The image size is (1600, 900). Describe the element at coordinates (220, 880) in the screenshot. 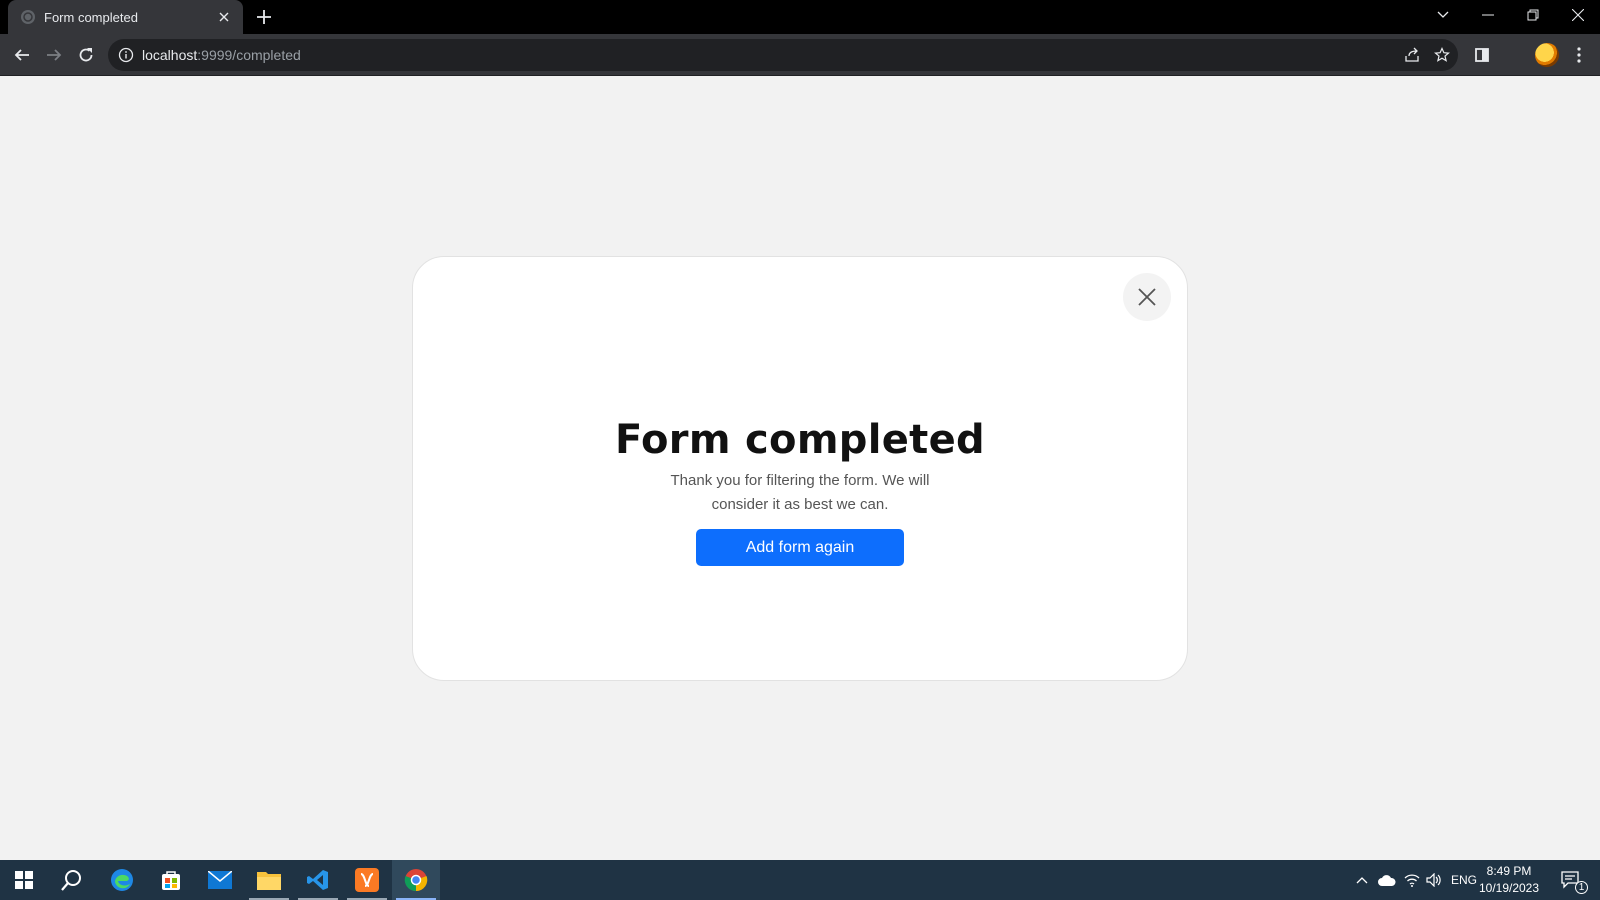

I see `mail-icon` at that location.